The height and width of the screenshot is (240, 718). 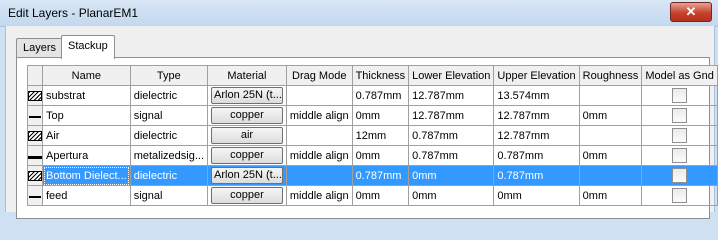 What do you see at coordinates (610, 75) in the screenshot?
I see `col-header-roughness: Roughness` at bounding box center [610, 75].